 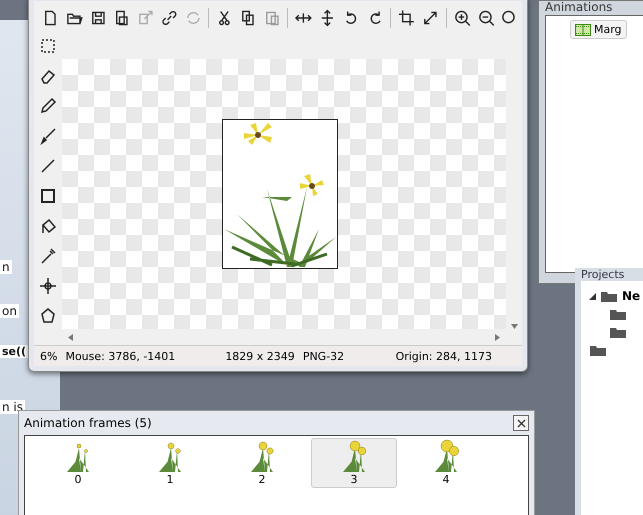 I want to click on scroll-right-icon, so click(x=497, y=337).